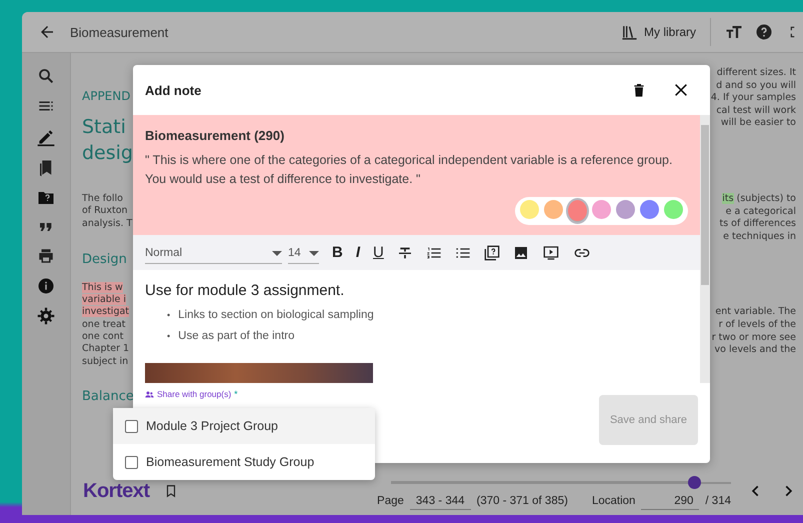 This screenshot has width=803, height=523. Describe the element at coordinates (104, 324) in the screenshot. I see `page-text: one treat` at that location.